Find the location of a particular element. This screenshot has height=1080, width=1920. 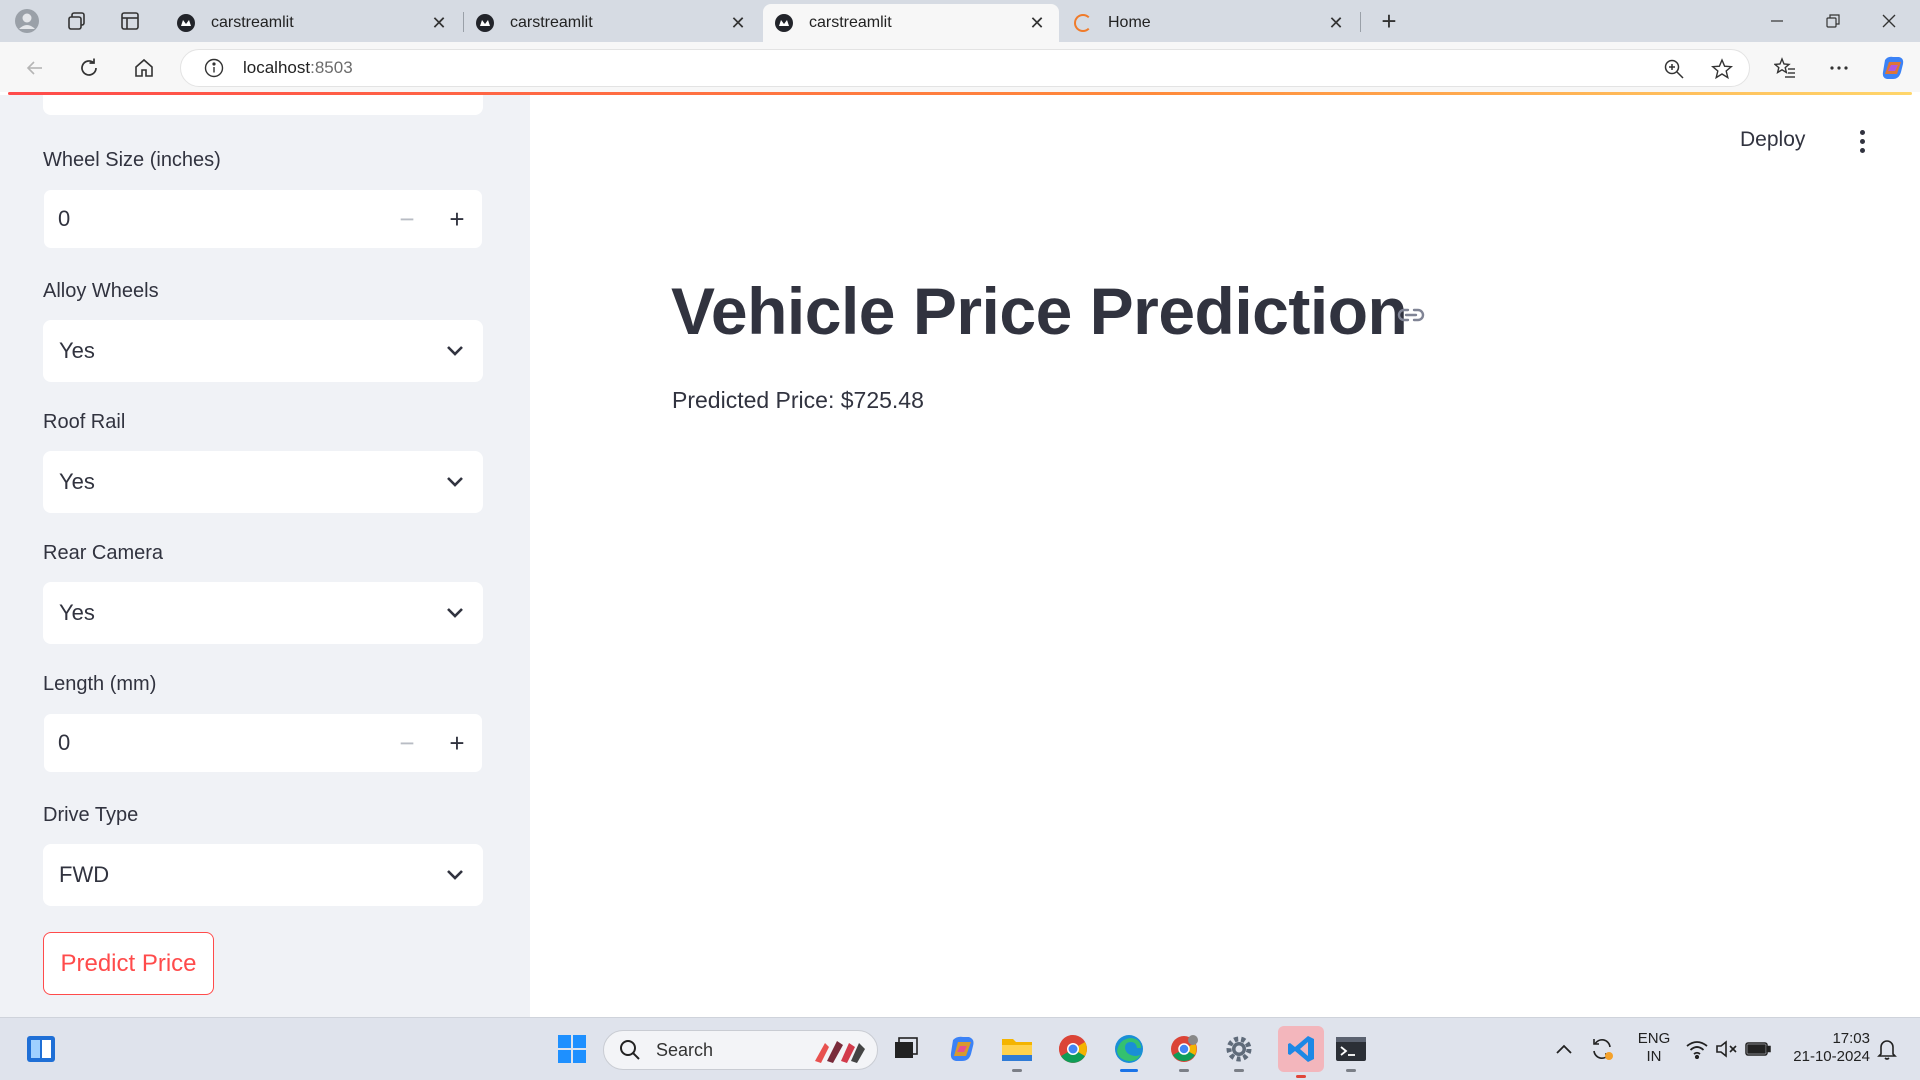

chevron-up-icon is located at coordinates (1564, 1049).